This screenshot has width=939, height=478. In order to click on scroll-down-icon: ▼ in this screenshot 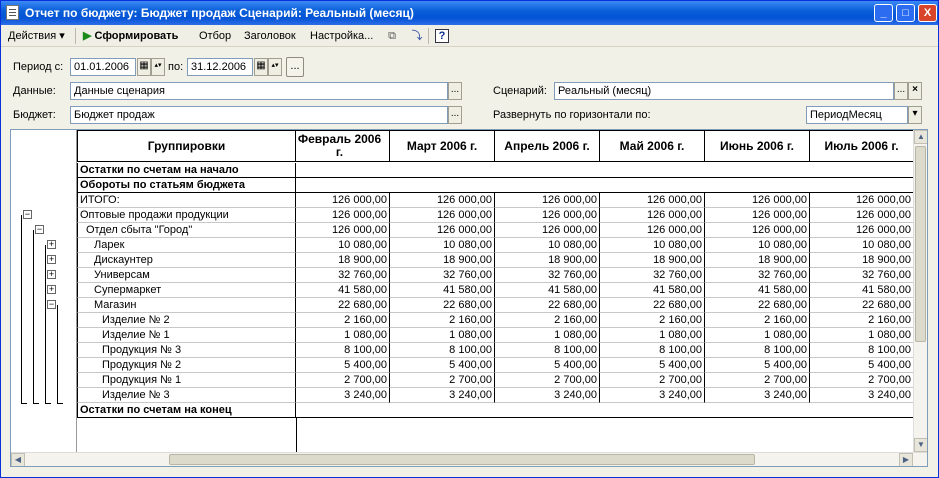, I will do `click(920, 445)`.